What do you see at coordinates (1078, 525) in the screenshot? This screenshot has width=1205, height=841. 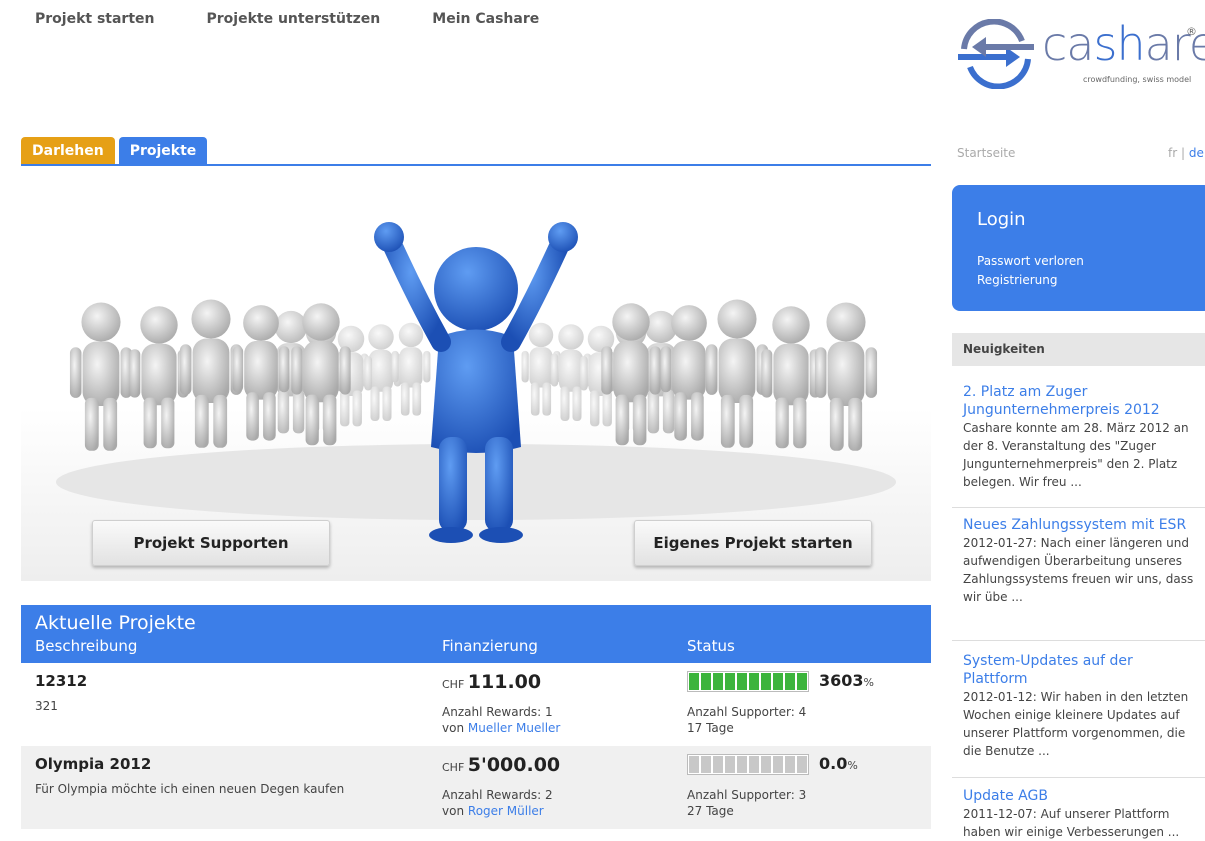 I see `news-title-link: Neues Zahlungssystem mit ESR` at bounding box center [1078, 525].